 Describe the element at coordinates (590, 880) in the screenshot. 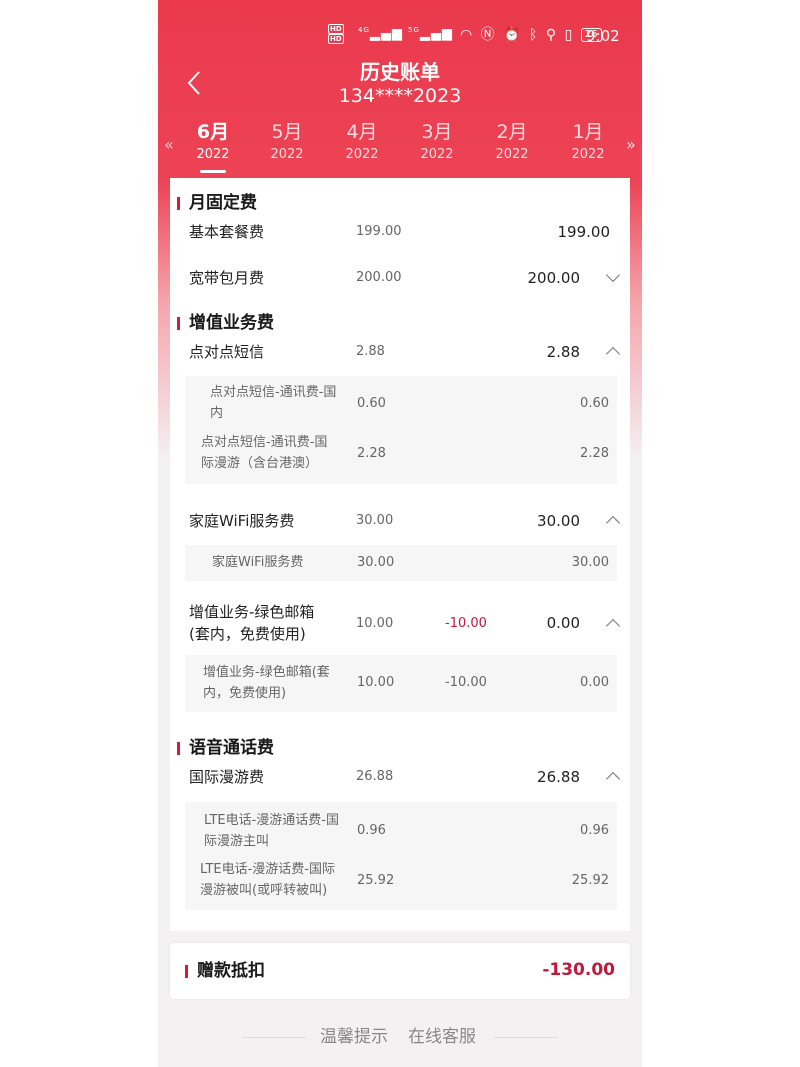

I see `detail-total-amount: 25.92` at that location.